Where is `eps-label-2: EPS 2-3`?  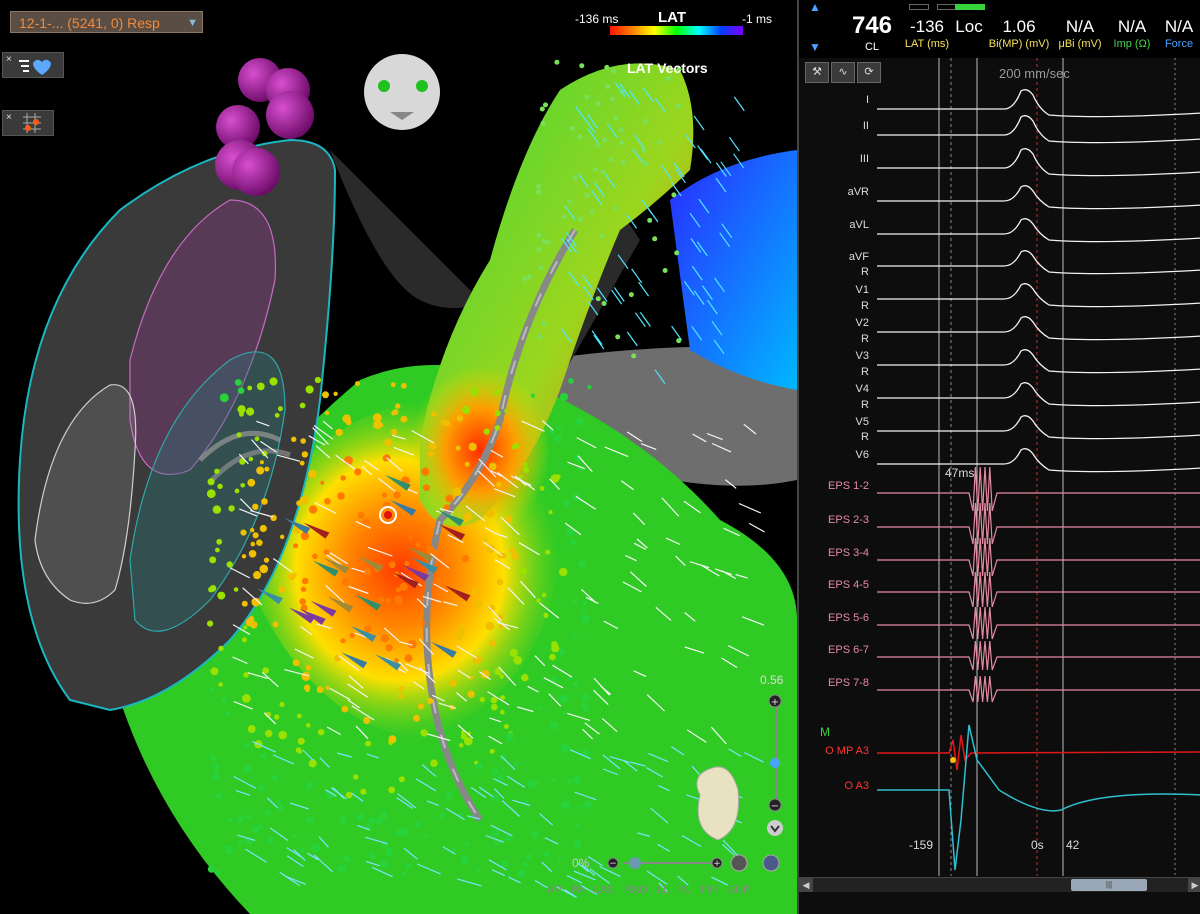 eps-label-2: EPS 2-3 is located at coordinates (834, 520).